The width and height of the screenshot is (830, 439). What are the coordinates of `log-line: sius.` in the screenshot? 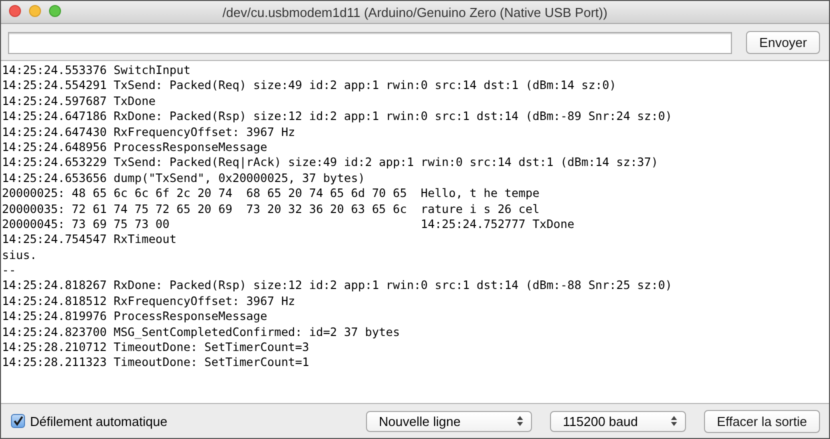 It's located at (19, 256).